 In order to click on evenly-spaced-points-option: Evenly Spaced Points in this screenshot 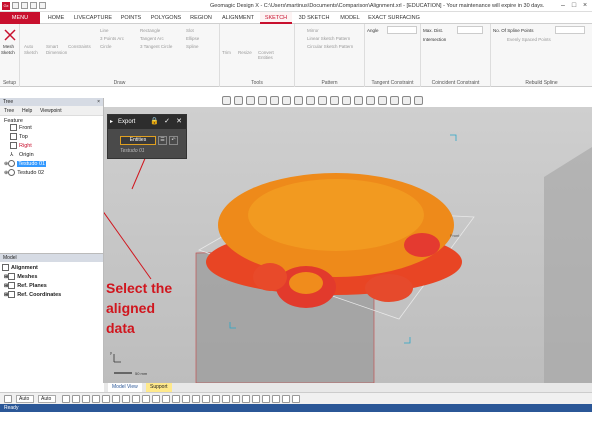, I will do `click(529, 39)`.